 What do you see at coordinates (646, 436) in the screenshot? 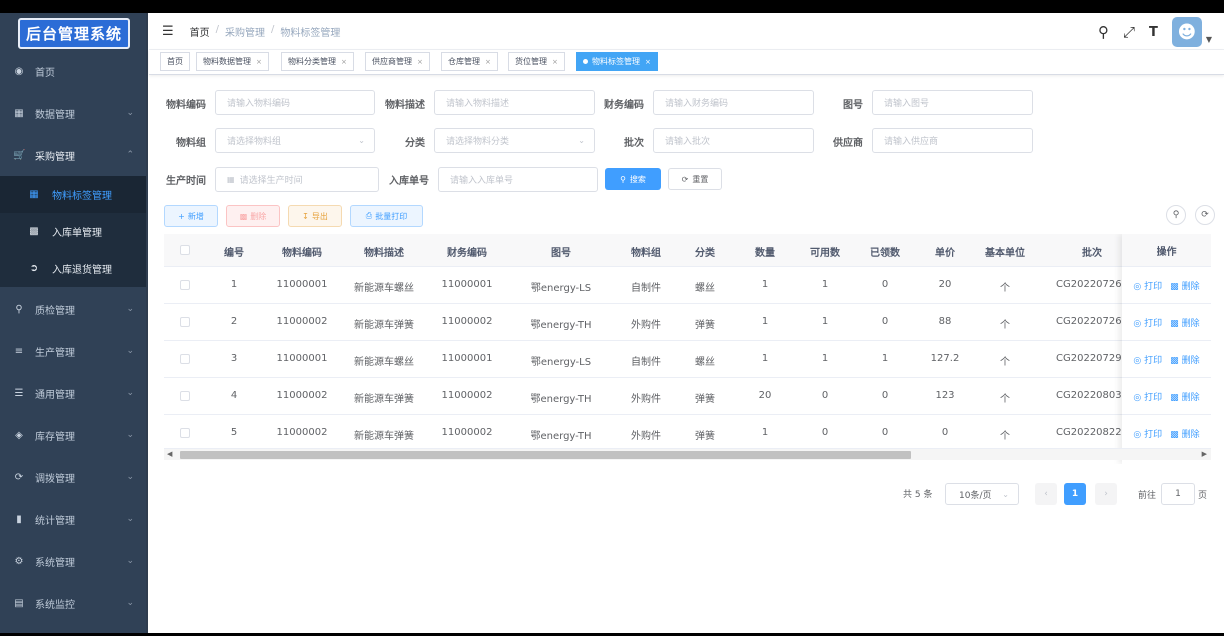
I see `table-cell: 外购件` at bounding box center [646, 436].